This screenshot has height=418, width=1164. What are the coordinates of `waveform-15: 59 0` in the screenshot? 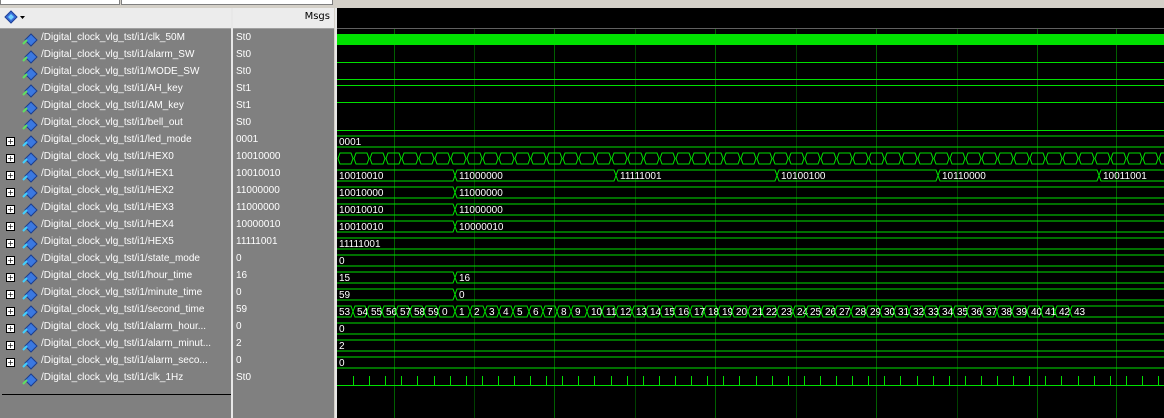 It's located at (750, 294).